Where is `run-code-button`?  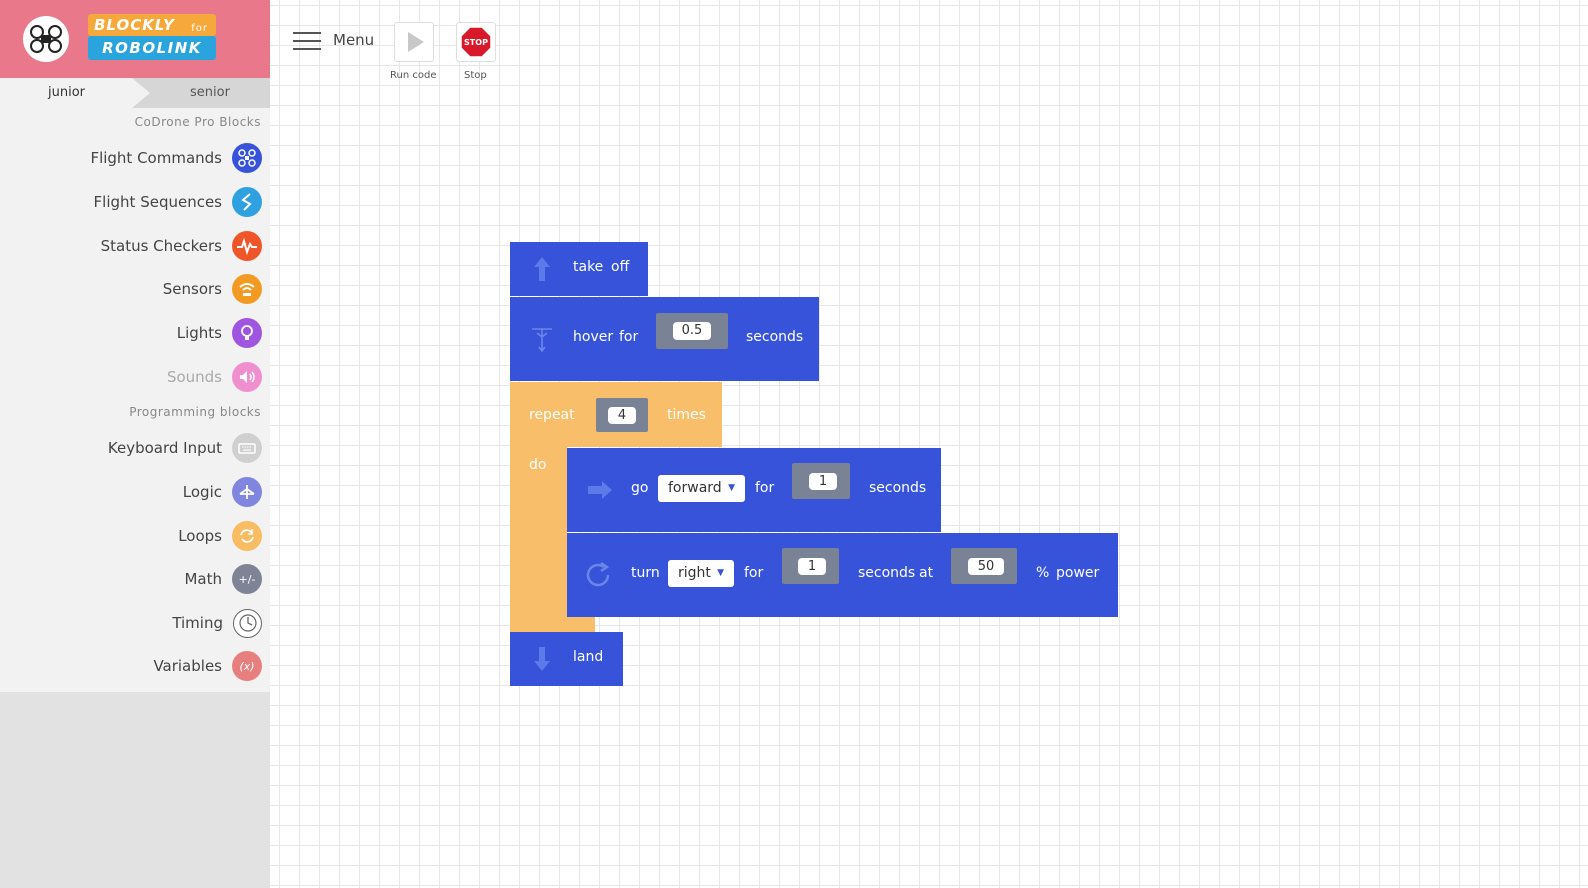 run-code-button is located at coordinates (414, 42).